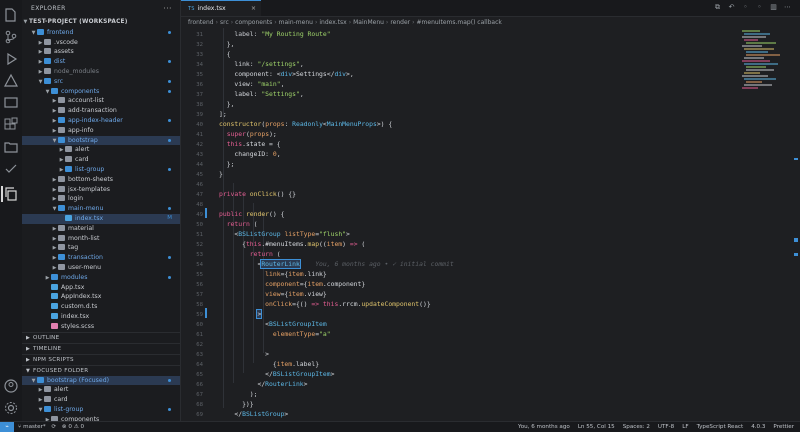 This screenshot has width=800, height=432. What do you see at coordinates (296, 22) in the screenshot?
I see `breadcrumb-item: main-menu` at bounding box center [296, 22].